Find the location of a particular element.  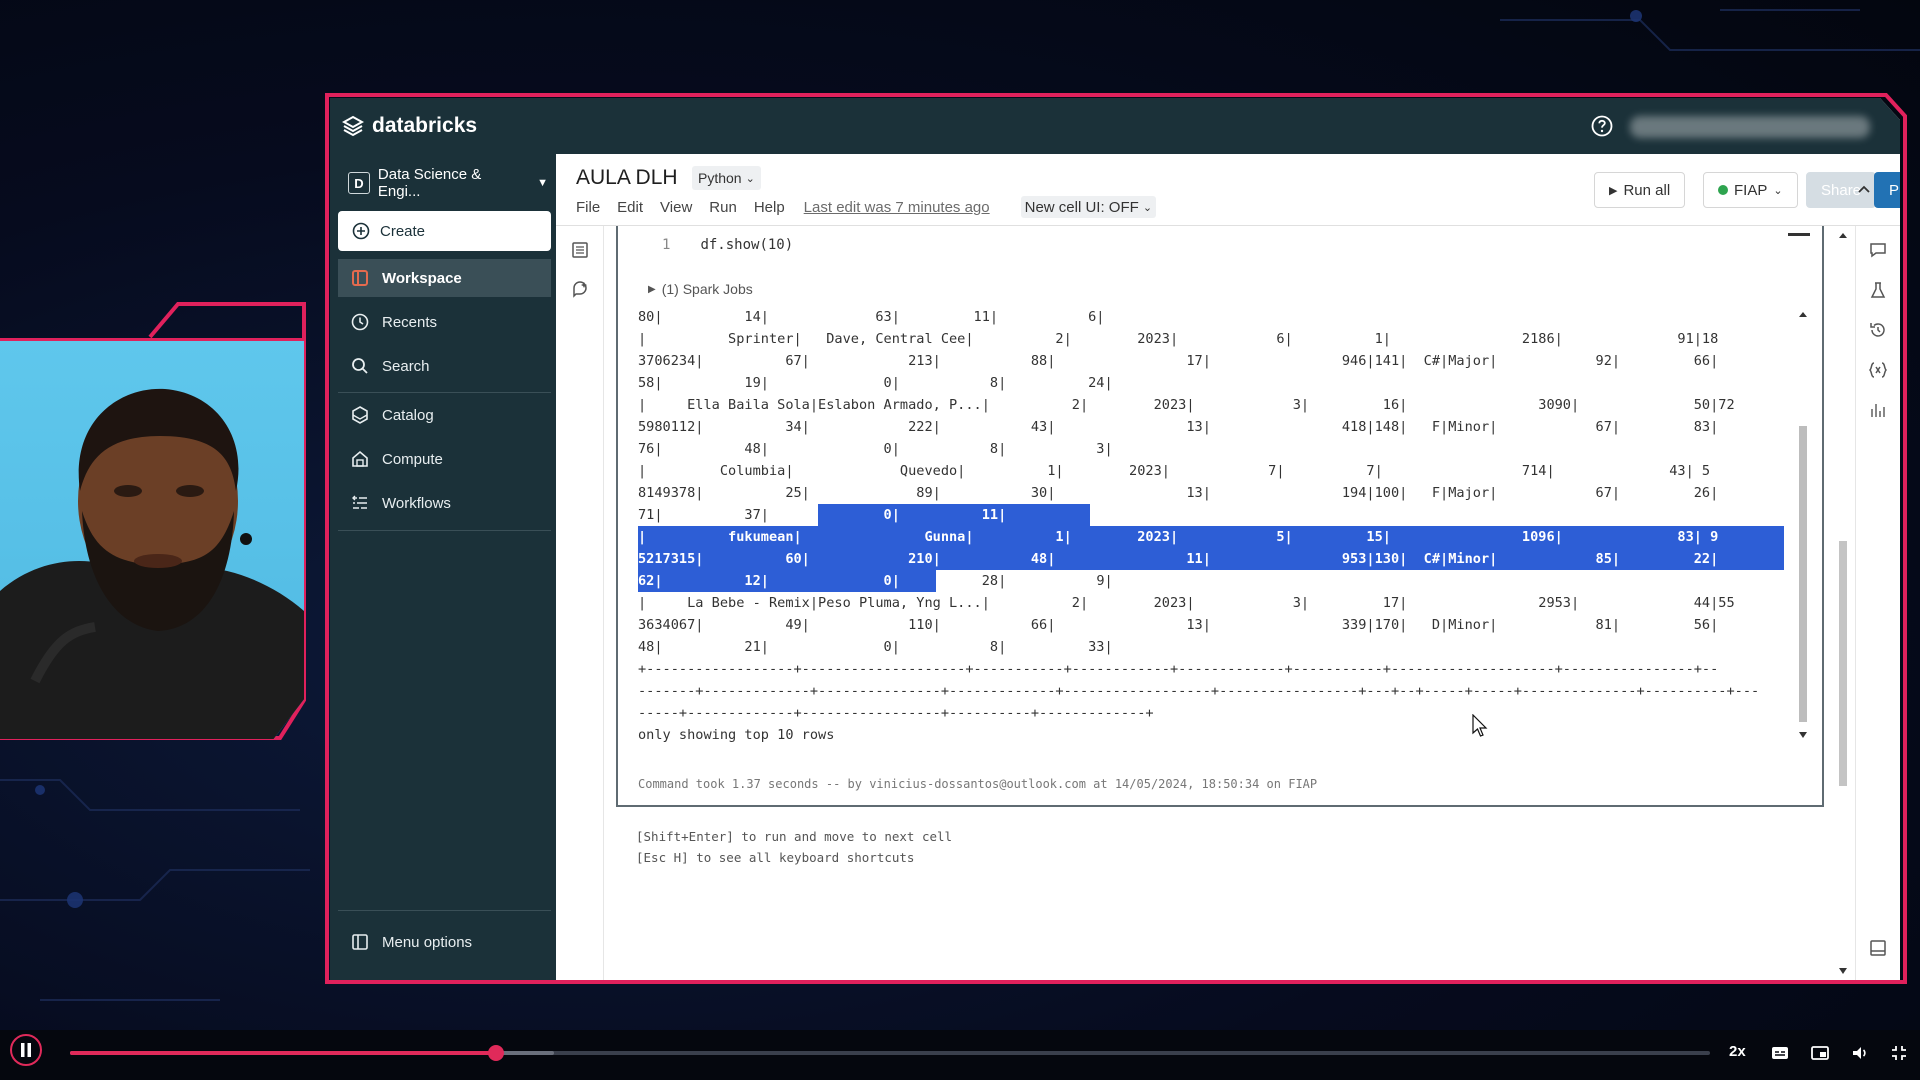

databricks-logo: databricks is located at coordinates (409, 126).